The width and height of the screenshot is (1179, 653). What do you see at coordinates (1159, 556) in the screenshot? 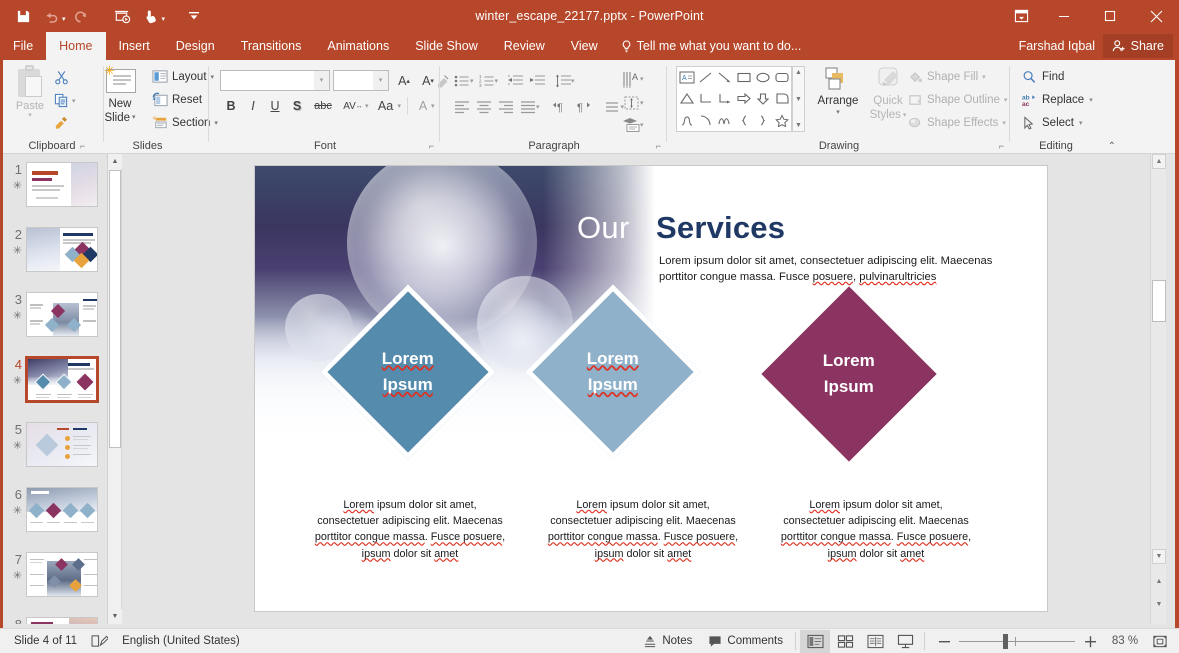
I see `slide-scroll-down-icon: ▼` at bounding box center [1159, 556].